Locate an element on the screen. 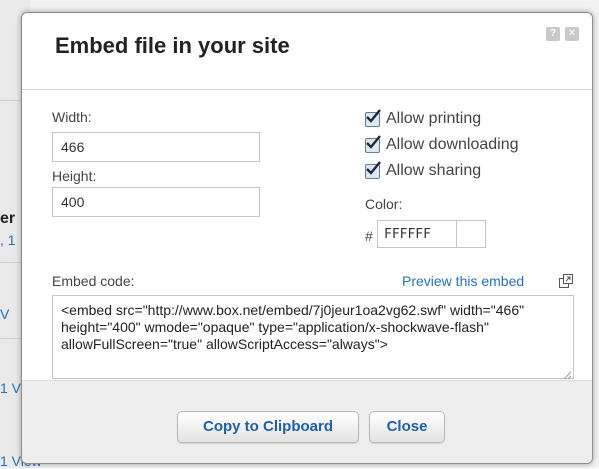 The width and height of the screenshot is (599, 469). allow-printing-checkbox: Allow printing is located at coordinates (423, 119).